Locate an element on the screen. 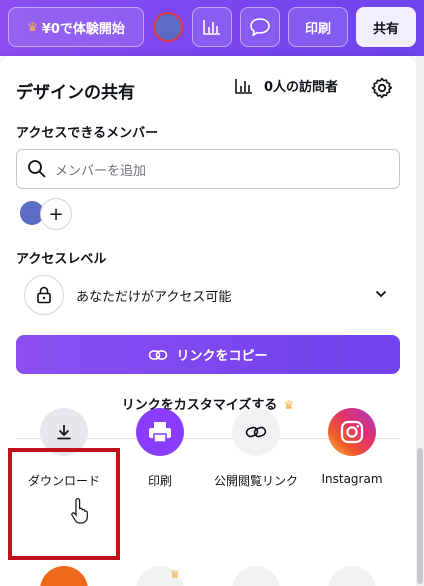 This screenshot has width=424, height=586. comment-button is located at coordinates (260, 27).